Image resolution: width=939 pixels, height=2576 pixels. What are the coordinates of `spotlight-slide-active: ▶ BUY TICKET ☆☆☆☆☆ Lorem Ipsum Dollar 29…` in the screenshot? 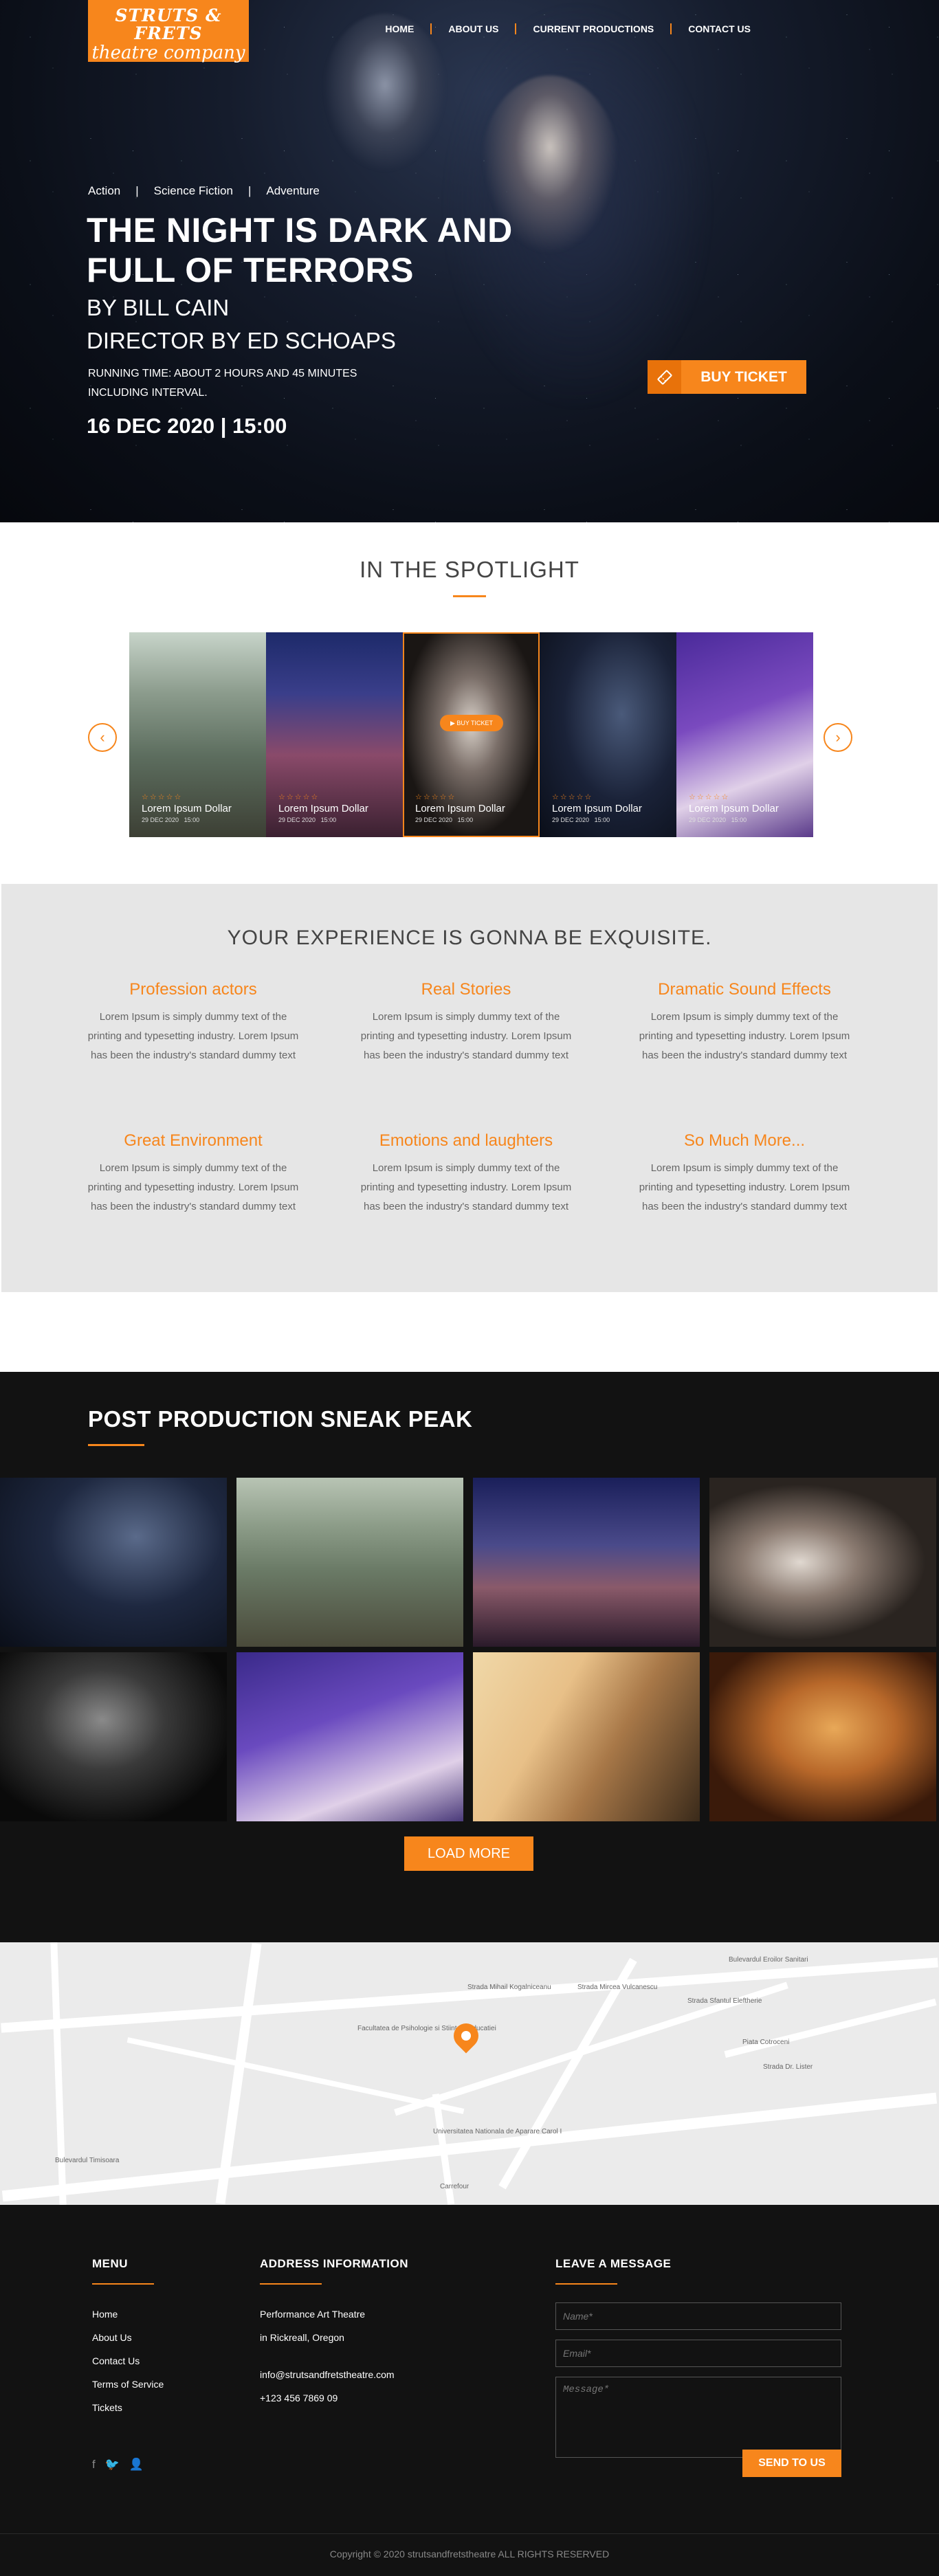 It's located at (471, 734).